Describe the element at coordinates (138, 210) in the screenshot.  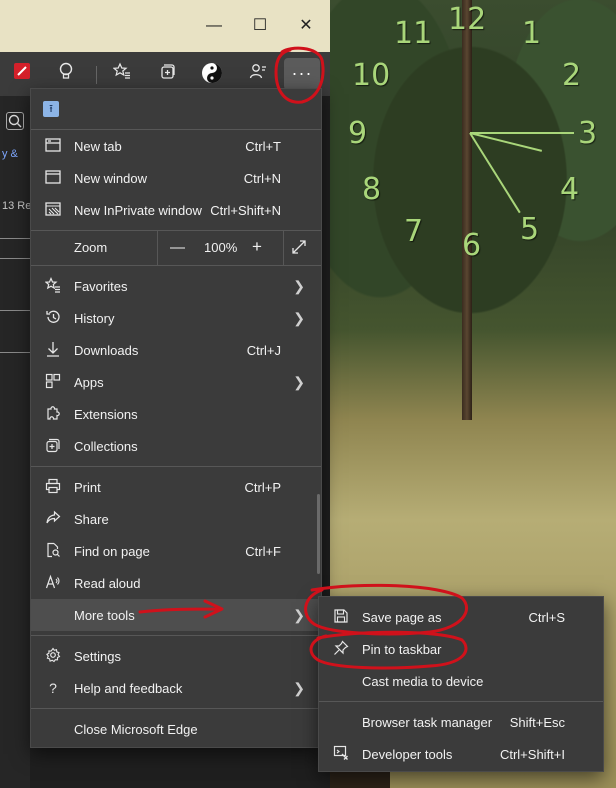
I see `menu-item-label: New InPrivate window` at that location.